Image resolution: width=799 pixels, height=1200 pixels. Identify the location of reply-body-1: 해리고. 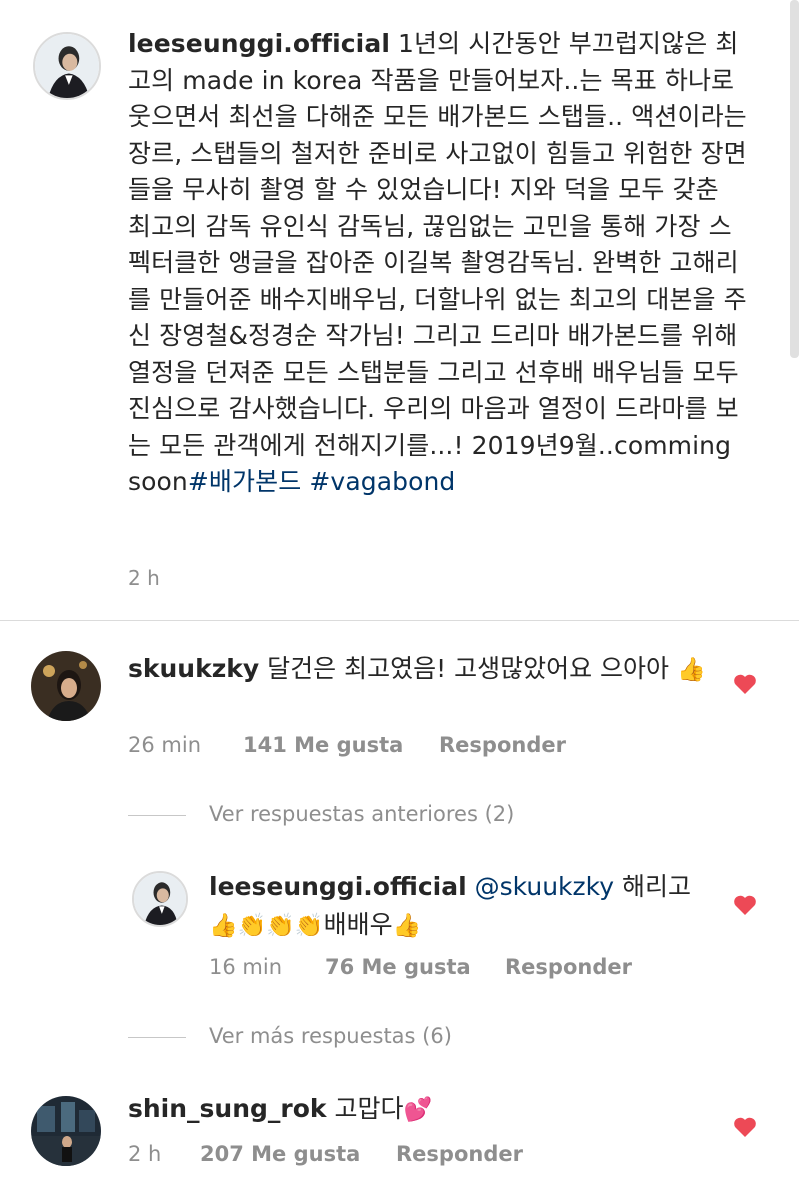
(656, 886).